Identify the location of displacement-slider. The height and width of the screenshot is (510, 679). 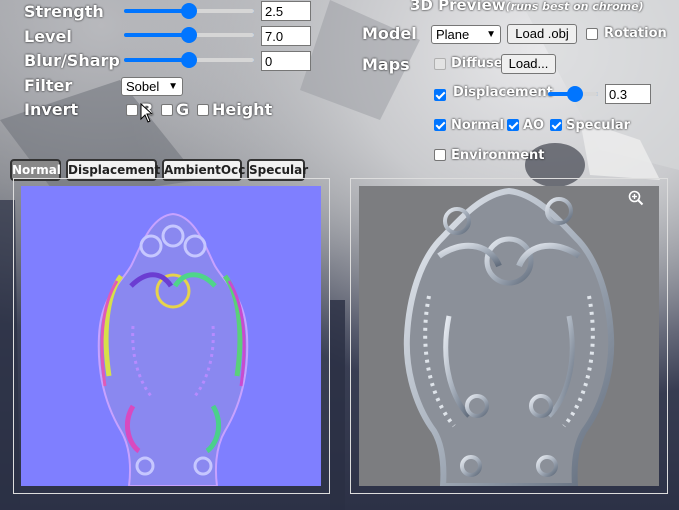
(573, 94).